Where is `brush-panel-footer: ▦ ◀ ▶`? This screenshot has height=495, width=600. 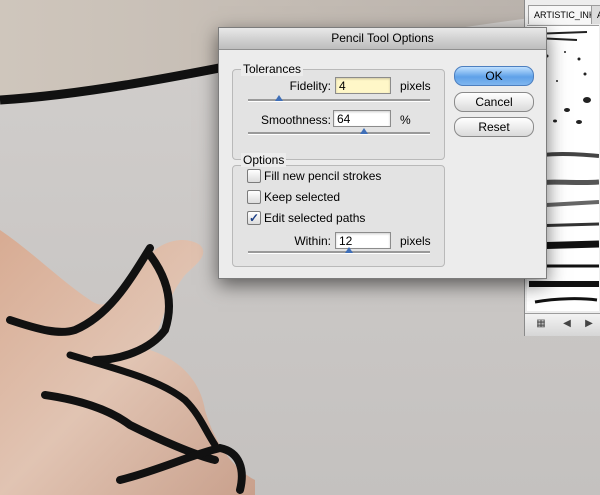
brush-panel-footer: ▦ ◀ ▶ is located at coordinates (562, 324).